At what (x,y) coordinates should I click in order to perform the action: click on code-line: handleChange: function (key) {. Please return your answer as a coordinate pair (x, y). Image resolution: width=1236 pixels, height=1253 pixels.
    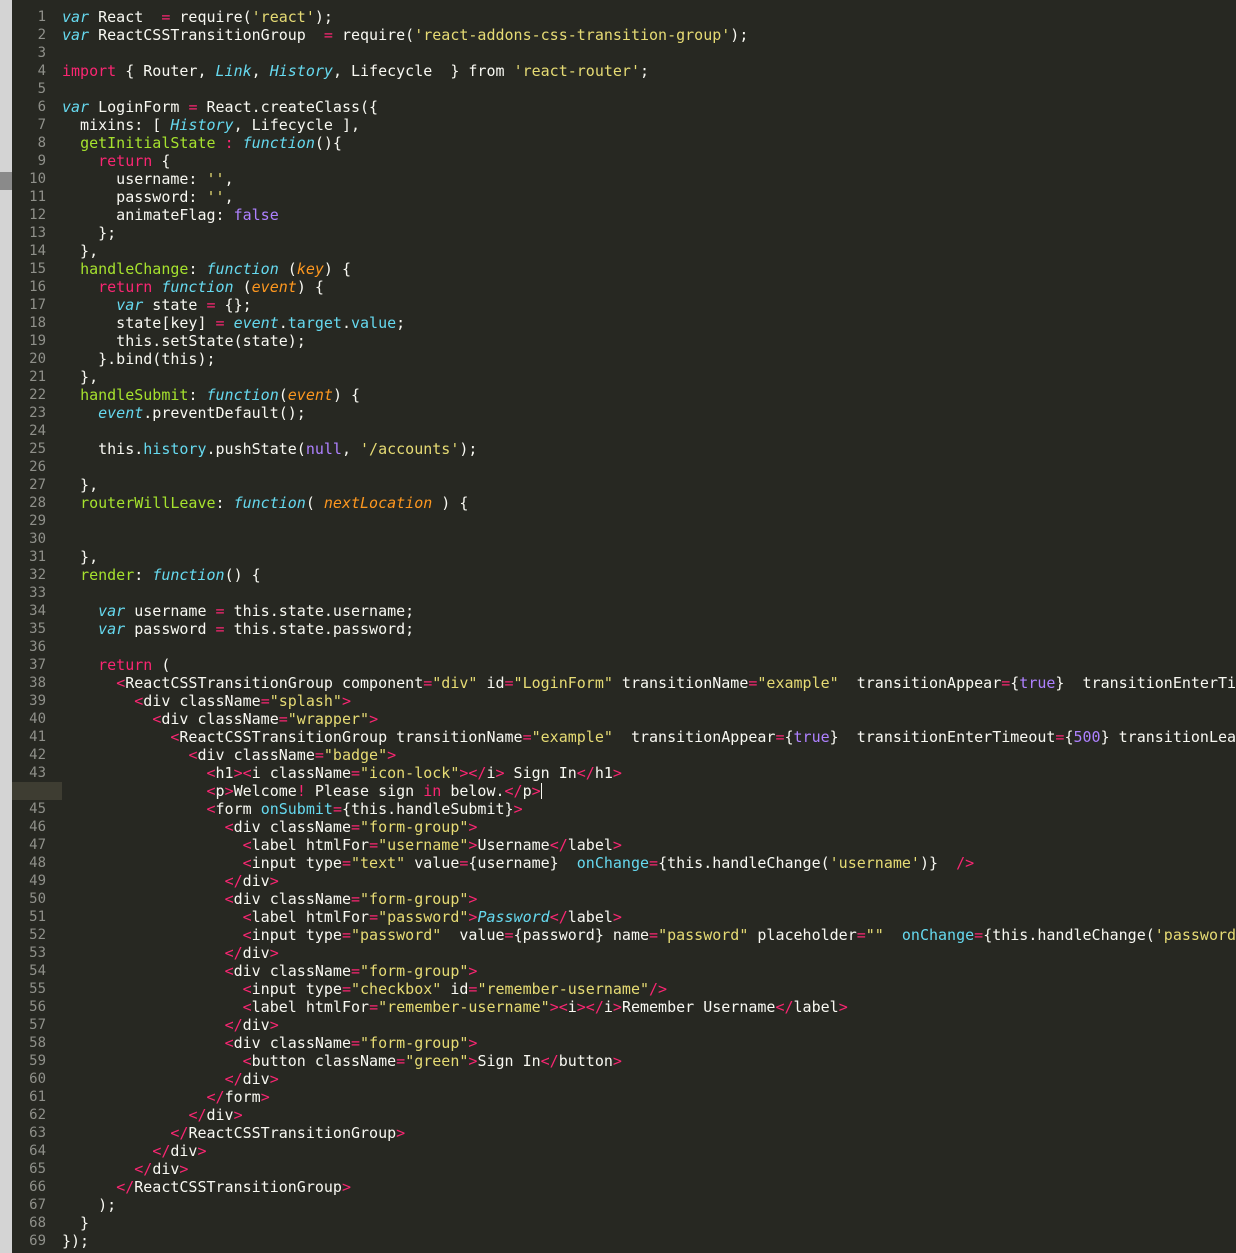
    Looking at the image, I should click on (649, 269).